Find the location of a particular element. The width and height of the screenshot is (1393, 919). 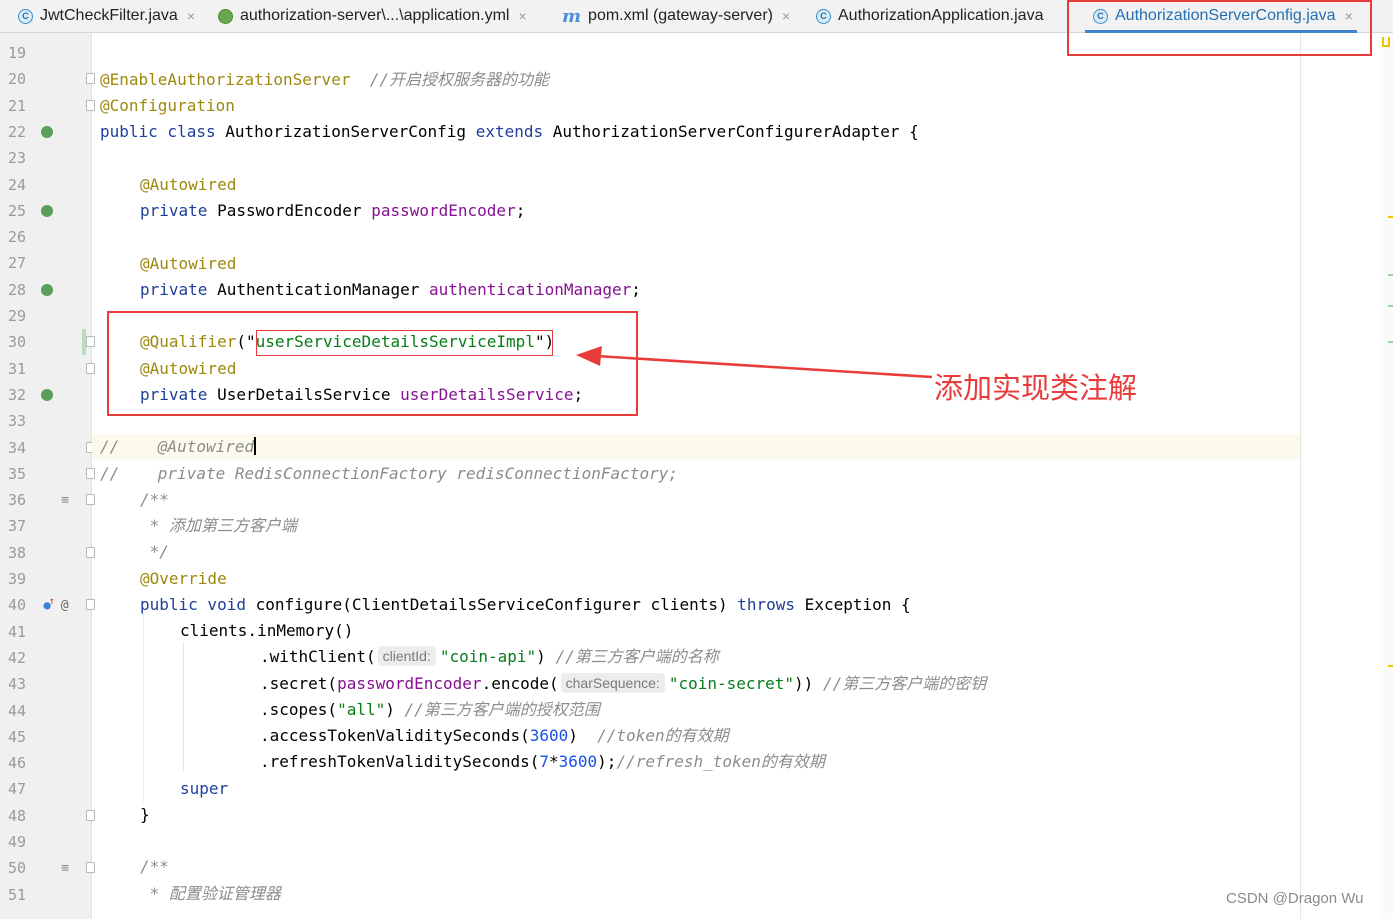

line-number: 43 is located at coordinates (17, 684).